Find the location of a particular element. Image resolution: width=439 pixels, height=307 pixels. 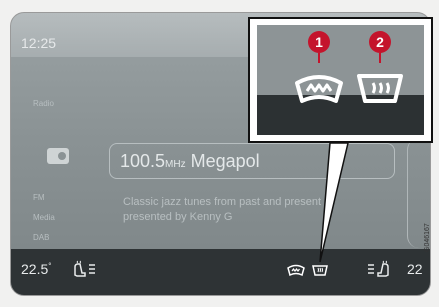

side-menu-item-dab: DAB is located at coordinates (41, 238).